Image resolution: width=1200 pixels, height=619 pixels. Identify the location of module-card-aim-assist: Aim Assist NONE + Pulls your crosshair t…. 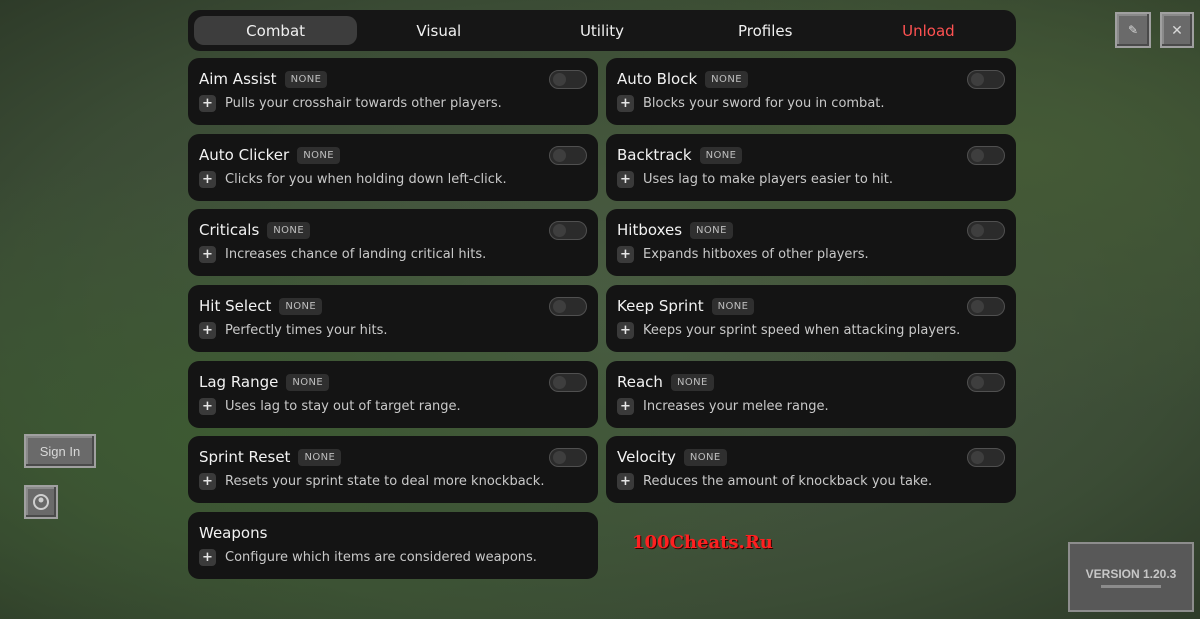
(393, 91).